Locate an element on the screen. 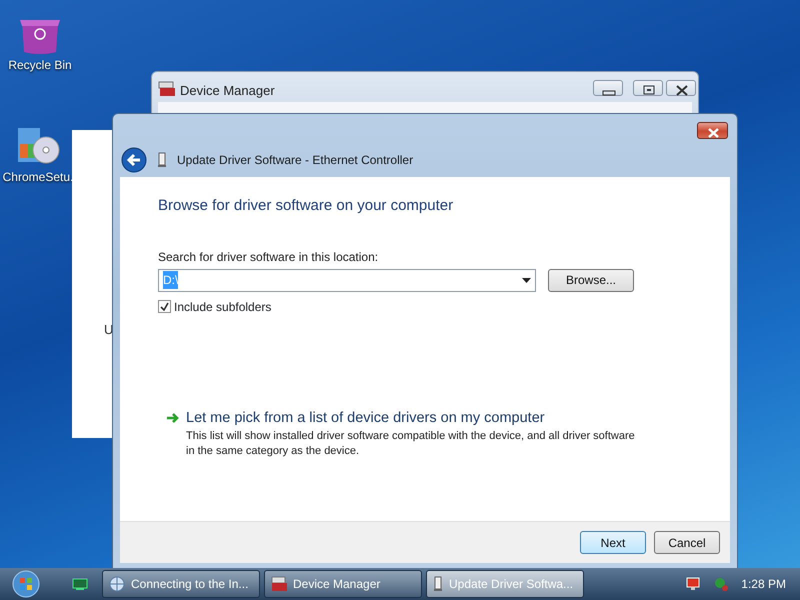  next-button: Next is located at coordinates (613, 542).